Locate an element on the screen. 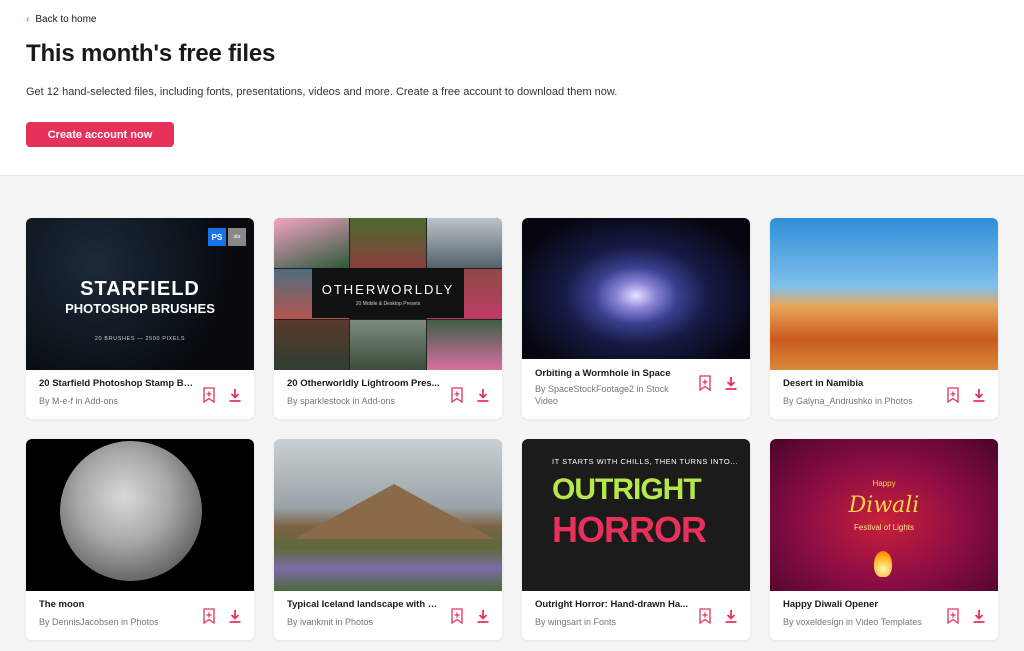  page-title: This month's free files is located at coordinates (151, 53).